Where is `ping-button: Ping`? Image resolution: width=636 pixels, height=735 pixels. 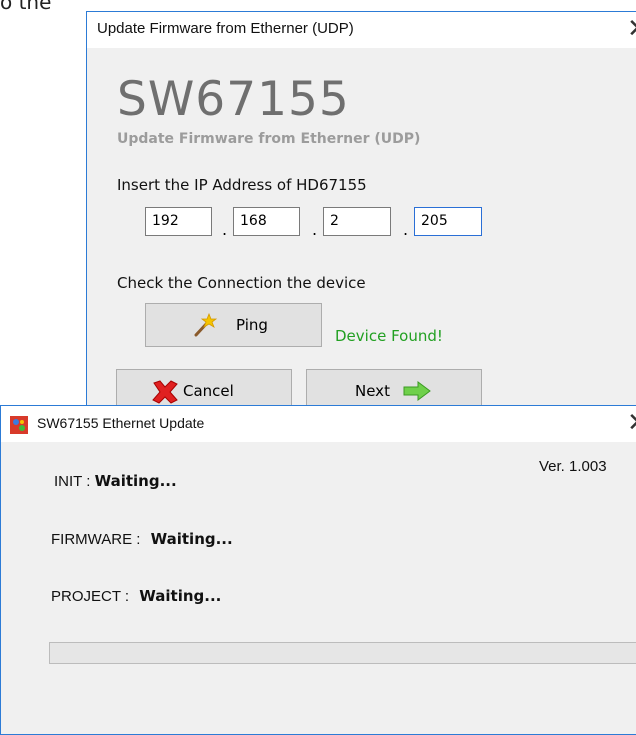
ping-button: Ping is located at coordinates (233, 325).